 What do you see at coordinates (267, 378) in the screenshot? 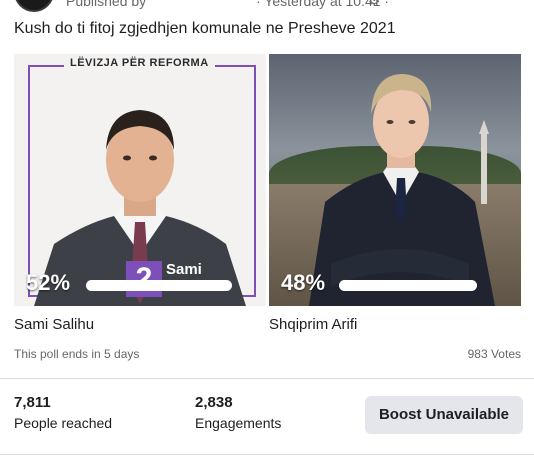
I see `divider` at bounding box center [267, 378].